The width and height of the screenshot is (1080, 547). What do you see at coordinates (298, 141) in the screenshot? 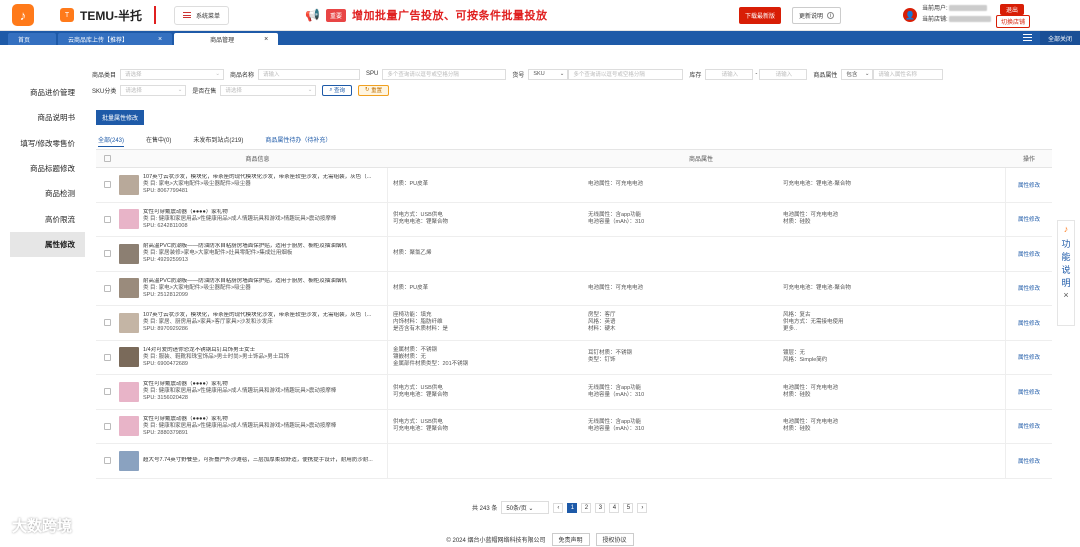
I see `tab-attr-todo: 商品属性待办（待补充）` at bounding box center [298, 141].